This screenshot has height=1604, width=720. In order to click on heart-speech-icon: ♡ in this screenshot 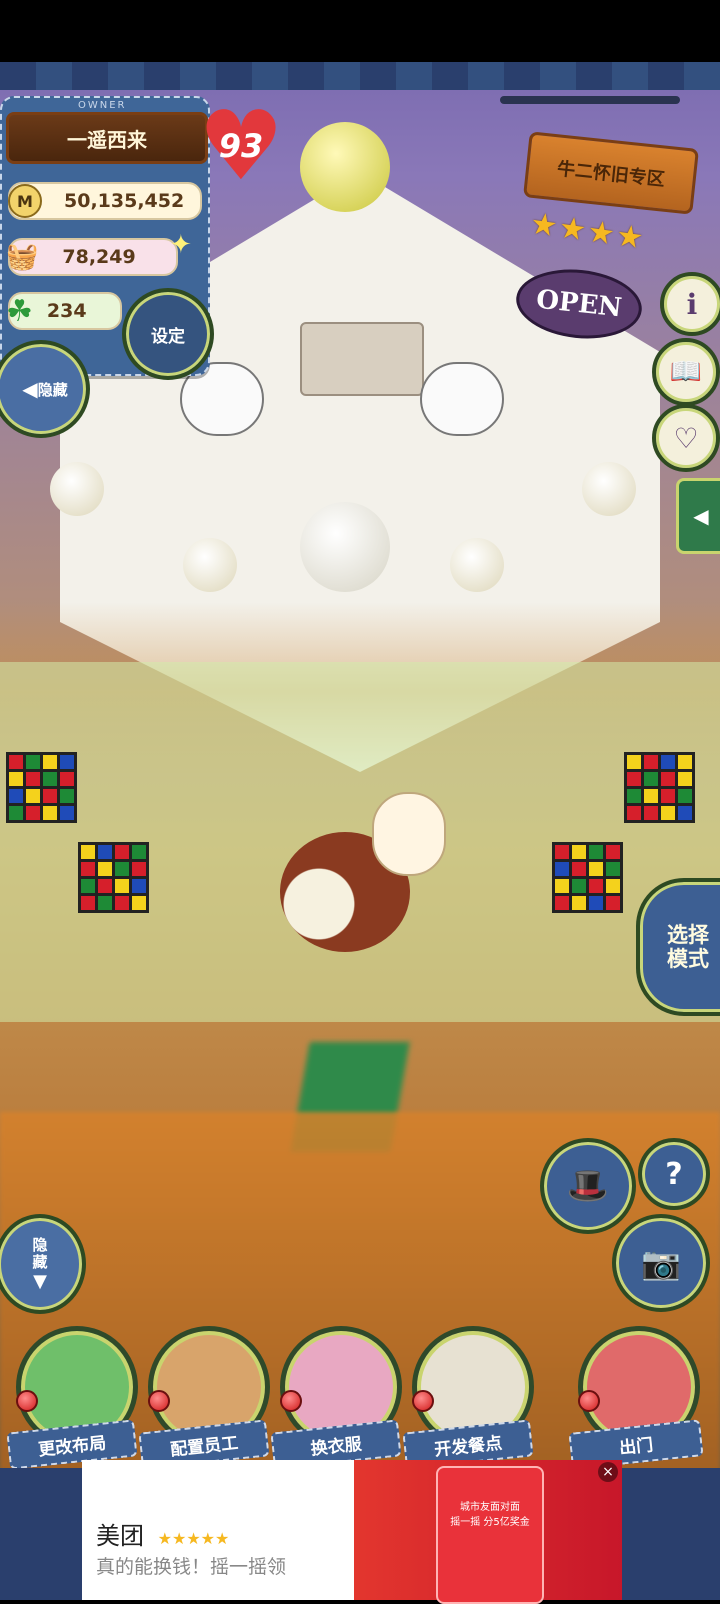, I will do `click(686, 438)`.